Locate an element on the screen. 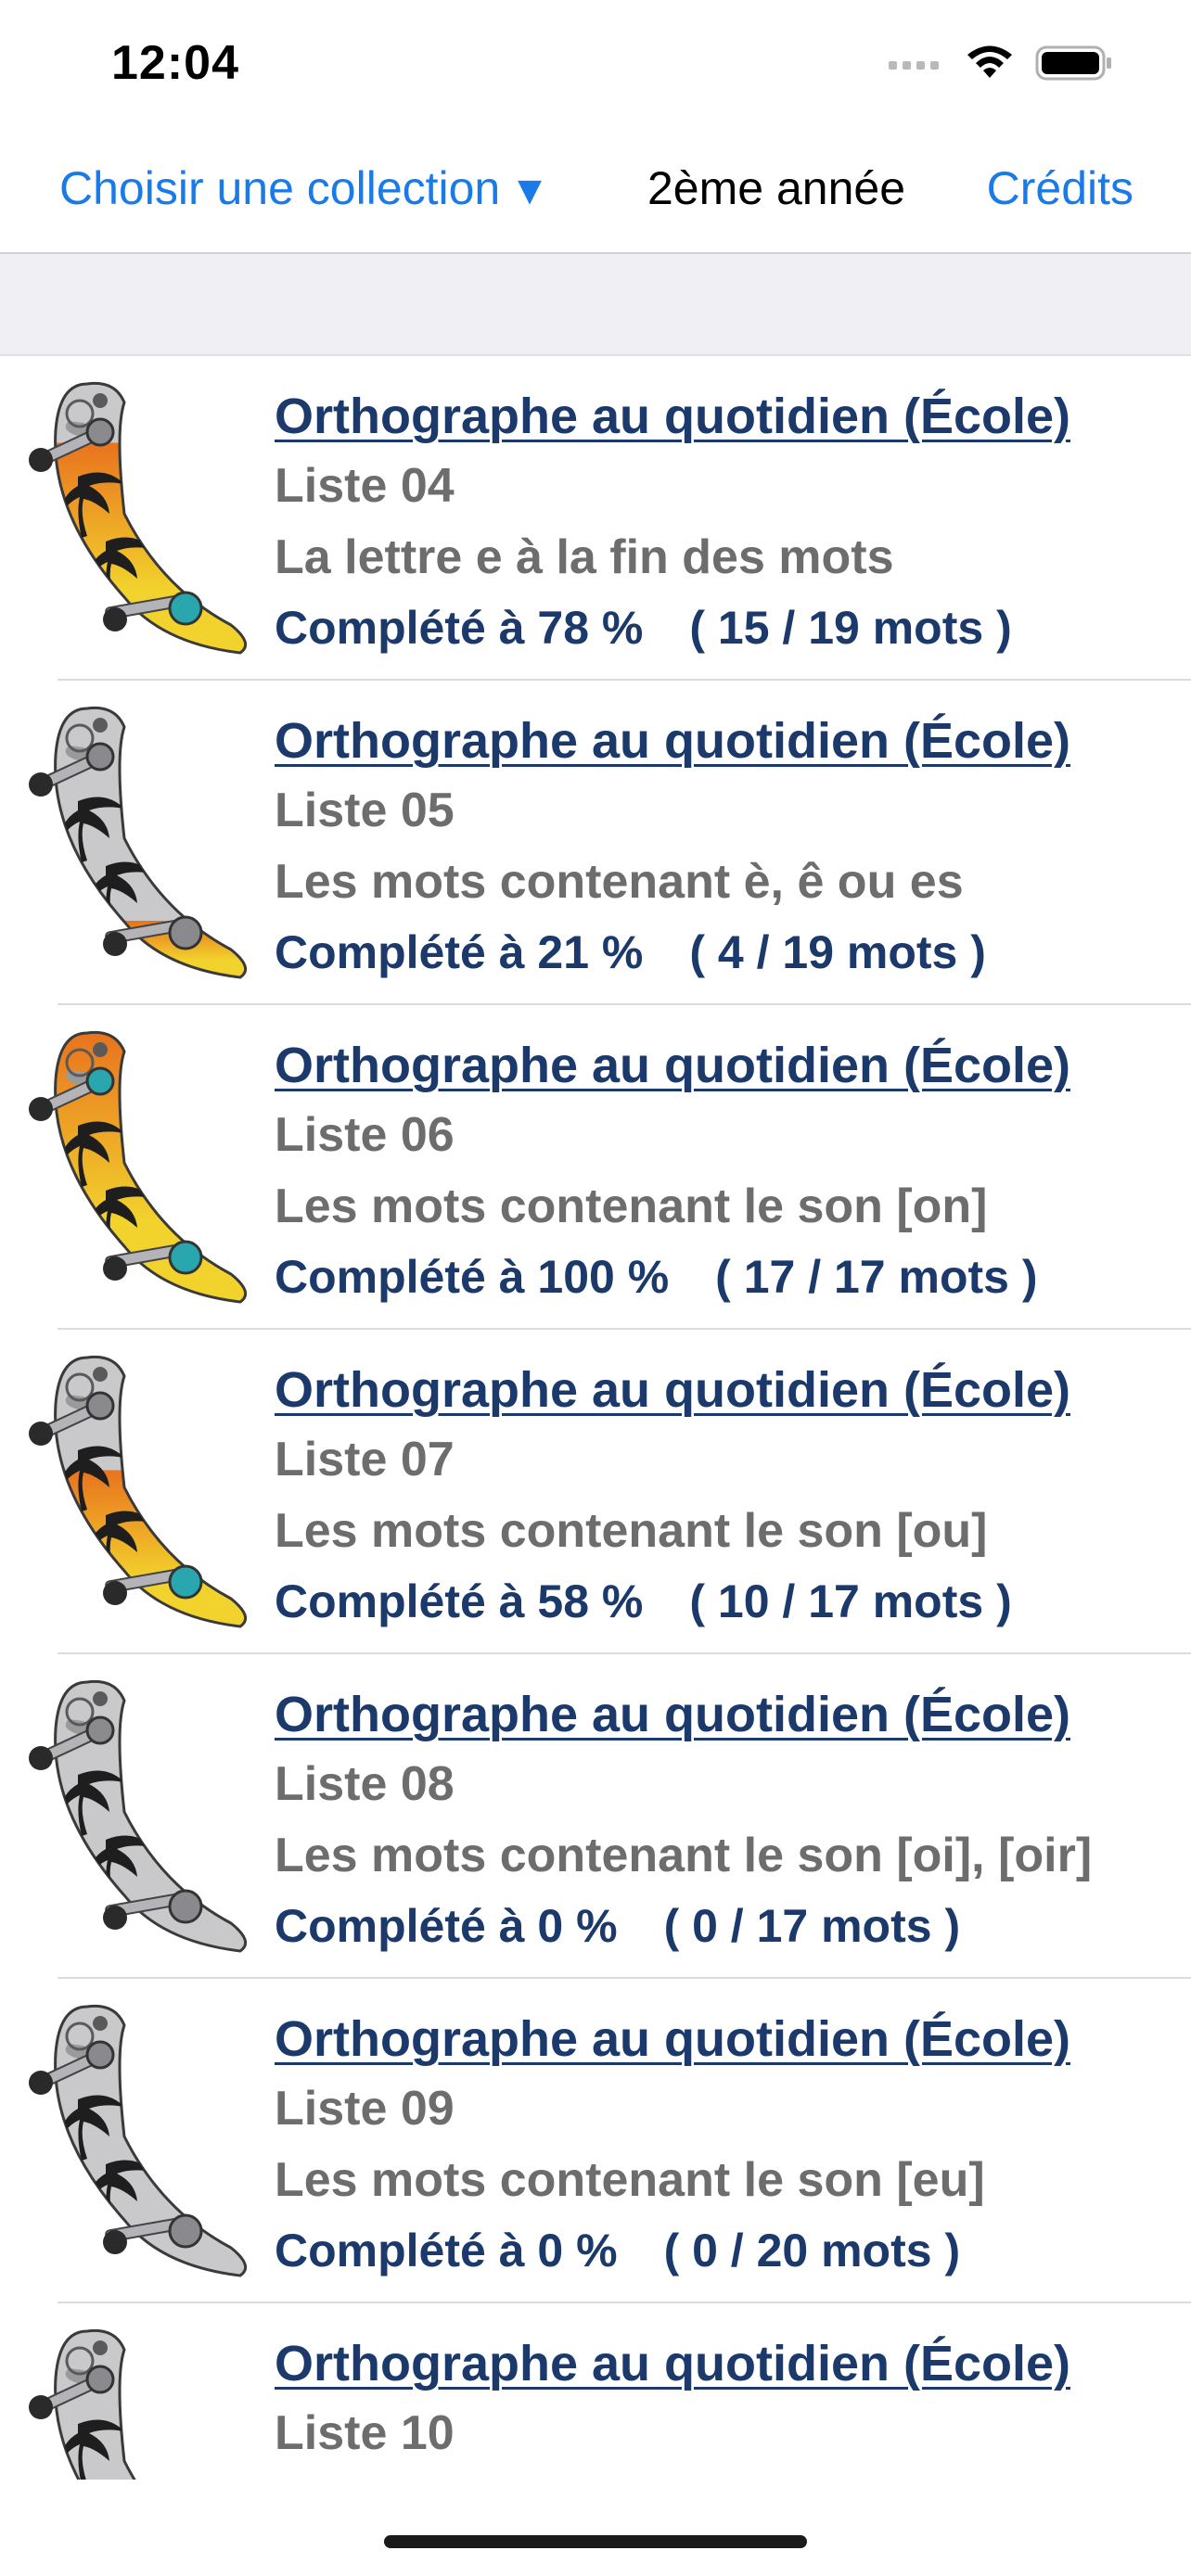 This screenshot has width=1191, height=2576. list-number: Liste 04 is located at coordinates (365, 486).